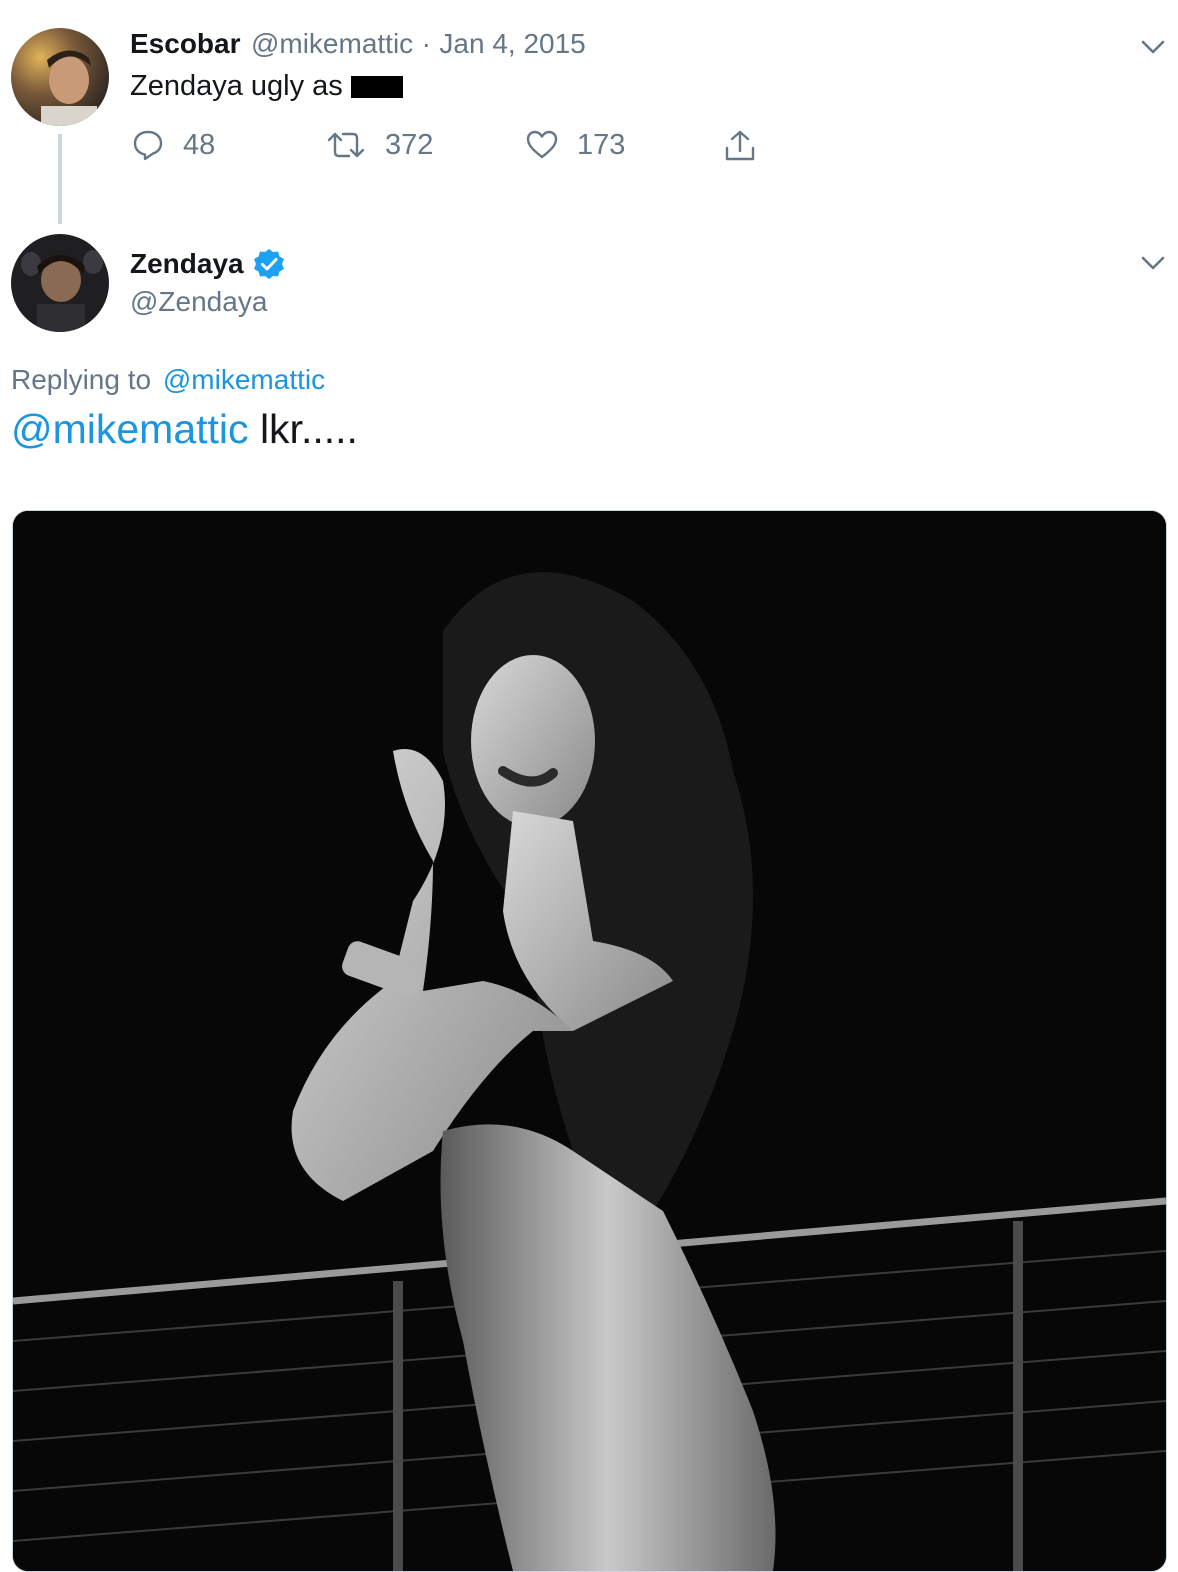 The height and width of the screenshot is (1572, 1178). Describe the element at coordinates (512, 43) in the screenshot. I see `tweet1-date: Jan 4, 2015` at that location.